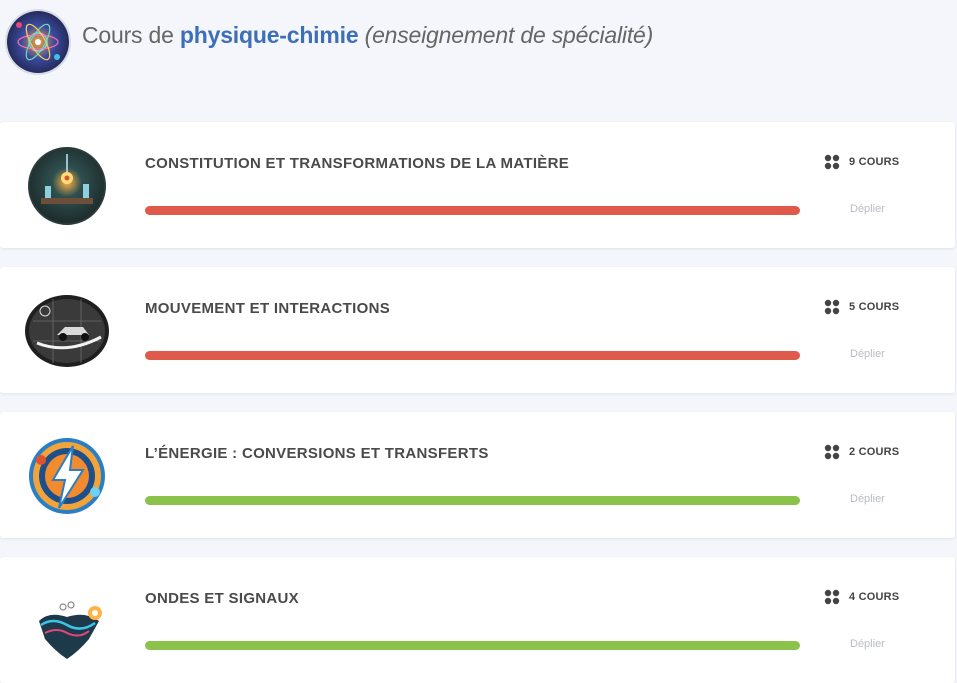 The height and width of the screenshot is (683, 957). Describe the element at coordinates (268, 308) in the screenshot. I see `chapter-title: MOUVEMENT ET INTERACTIONS` at that location.